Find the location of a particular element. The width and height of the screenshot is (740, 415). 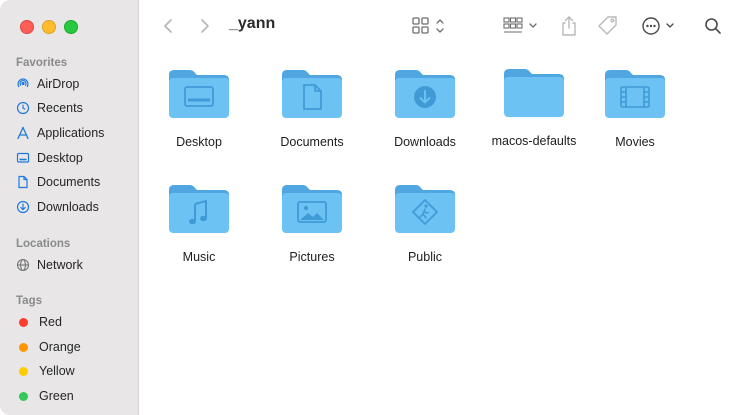

chevron-right-icon is located at coordinates (205, 26).